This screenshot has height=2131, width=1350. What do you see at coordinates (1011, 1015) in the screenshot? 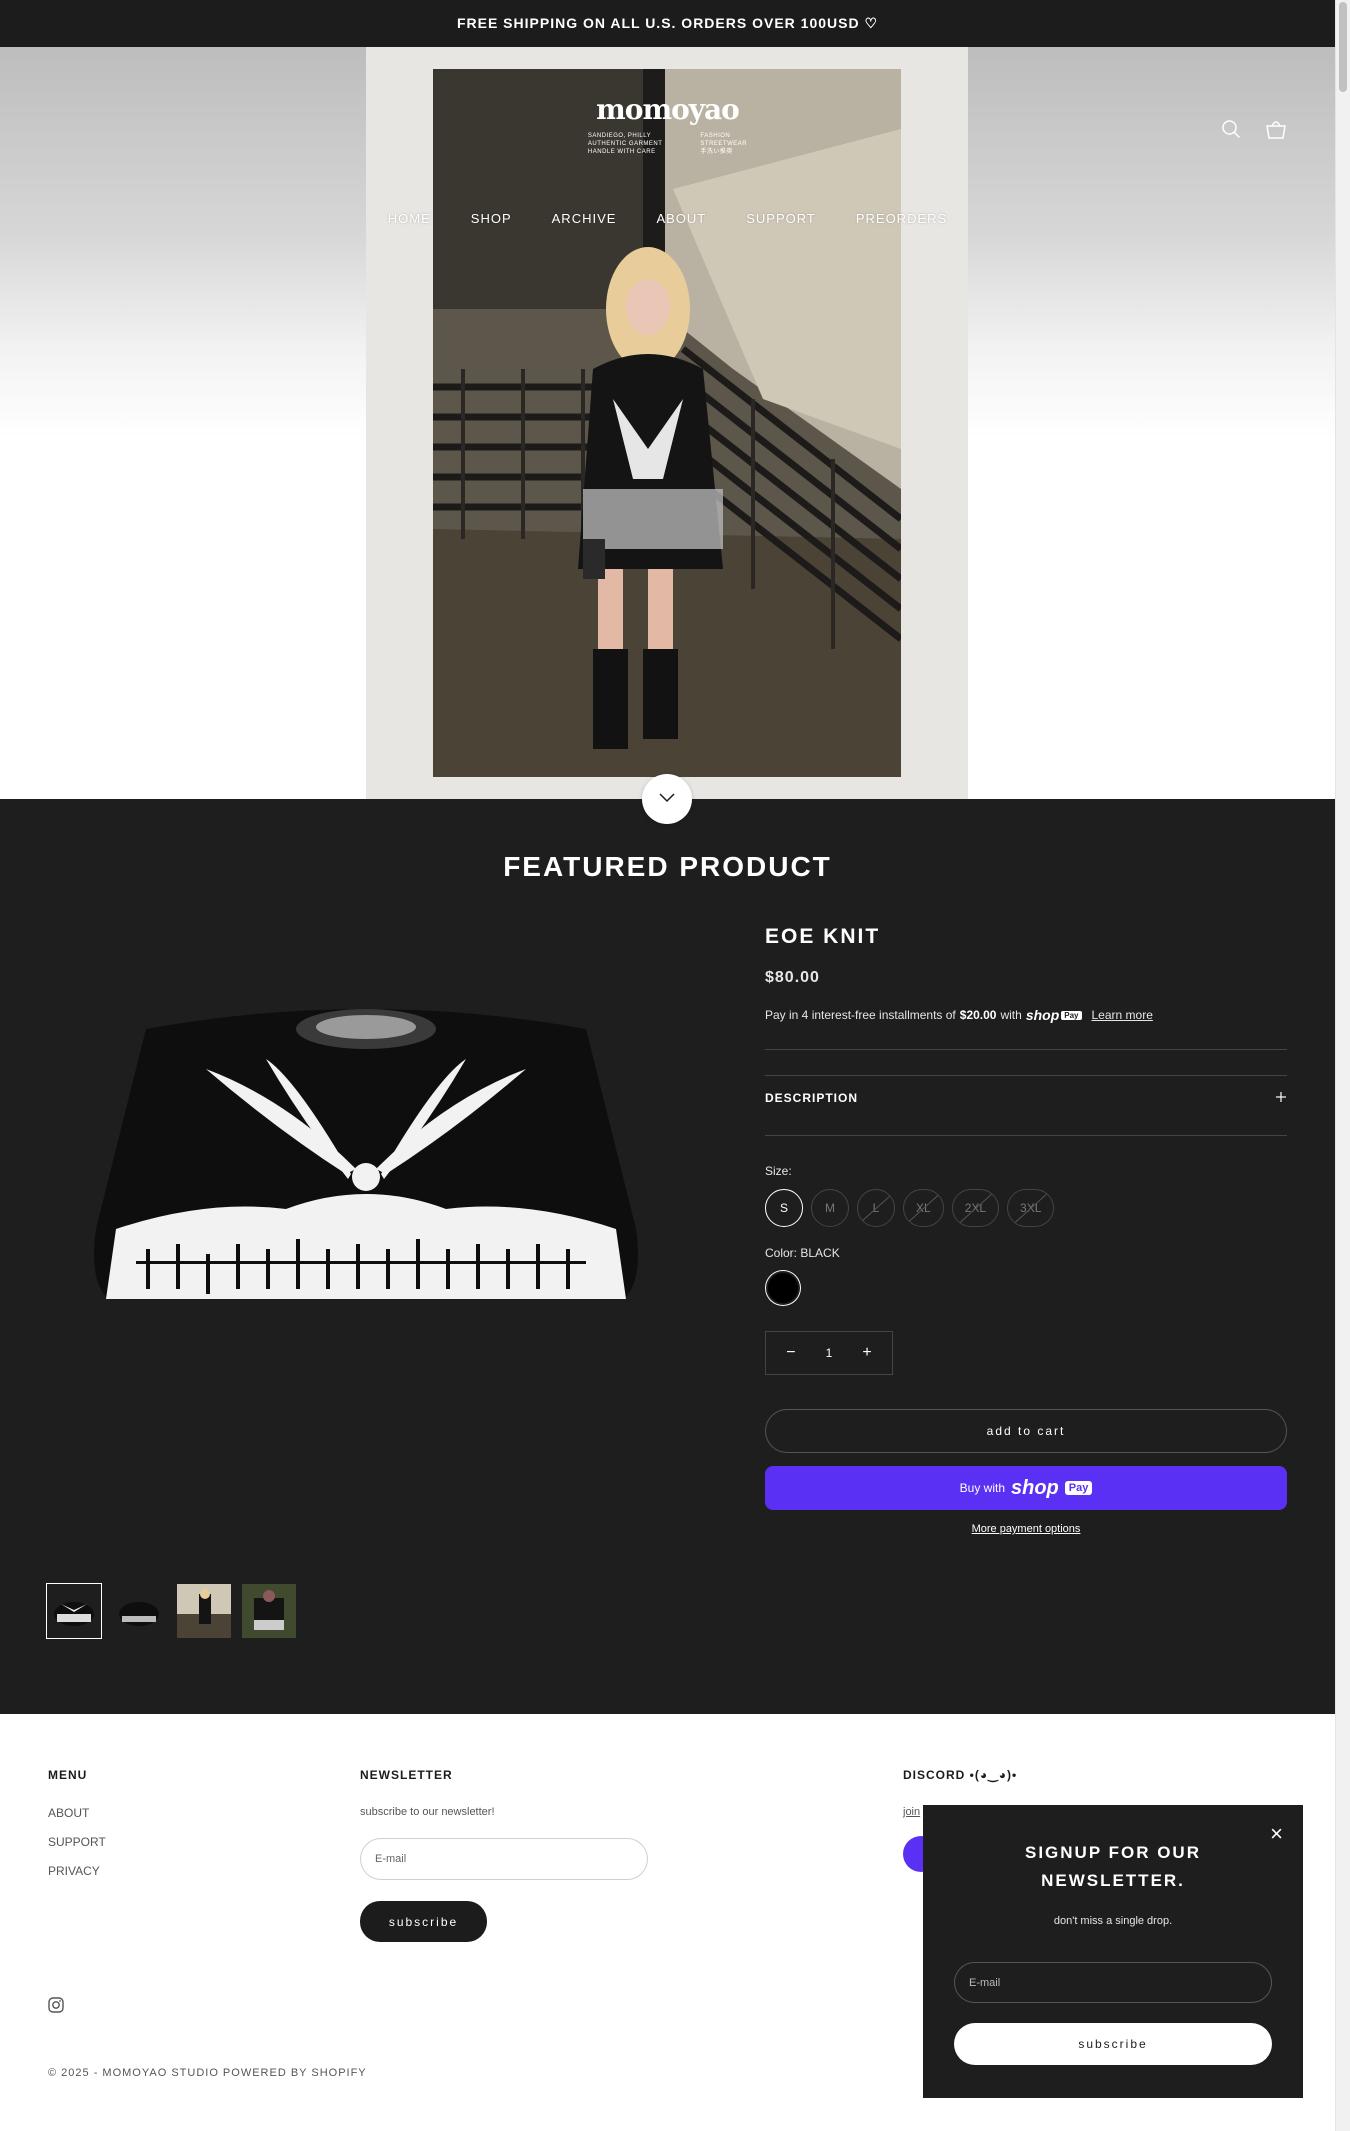
I see `installments-with: with` at bounding box center [1011, 1015].